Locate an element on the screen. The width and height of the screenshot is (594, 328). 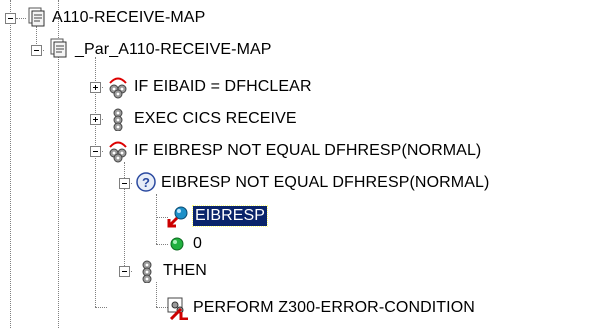
tree-node-label: 0 is located at coordinates (197, 244).